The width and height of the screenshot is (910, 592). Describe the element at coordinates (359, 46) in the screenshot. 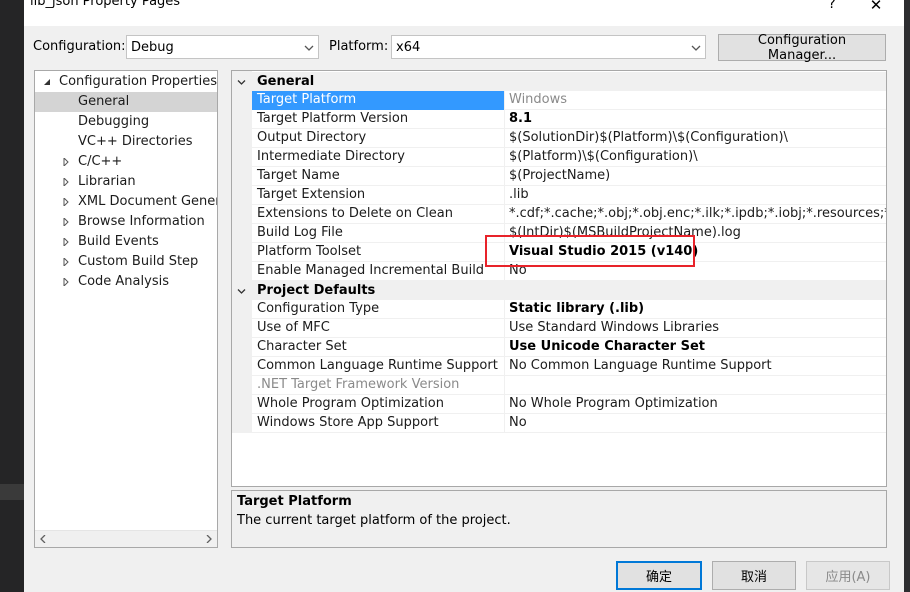

I see `platform-label: Platform:` at that location.